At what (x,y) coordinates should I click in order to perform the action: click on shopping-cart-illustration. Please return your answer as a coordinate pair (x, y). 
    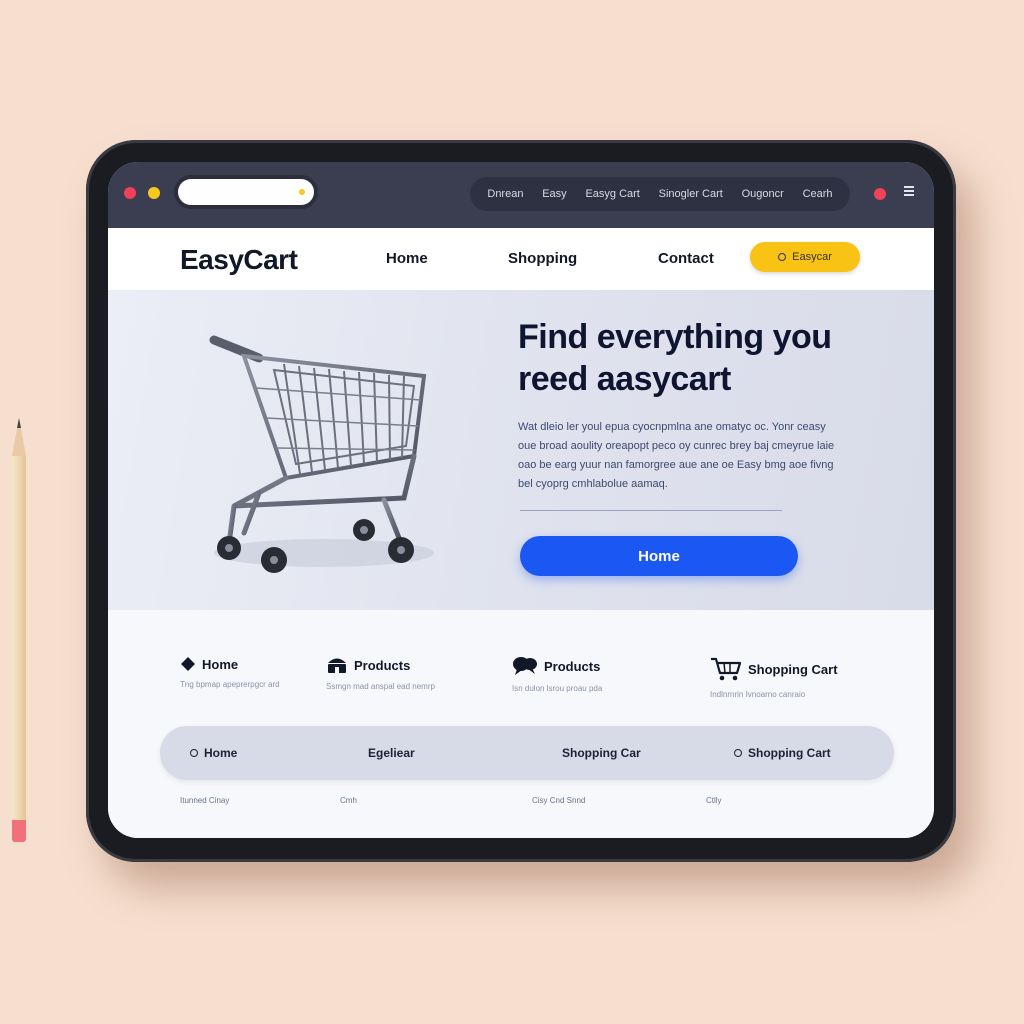
    Looking at the image, I should click on (321, 454).